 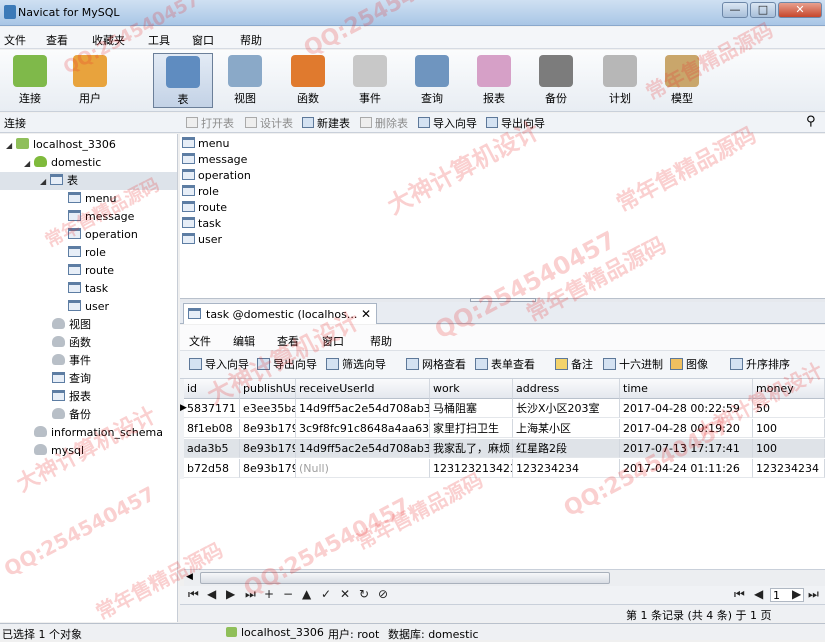 I want to click on table-cell: e3ee35ba, so click(x=268, y=408).